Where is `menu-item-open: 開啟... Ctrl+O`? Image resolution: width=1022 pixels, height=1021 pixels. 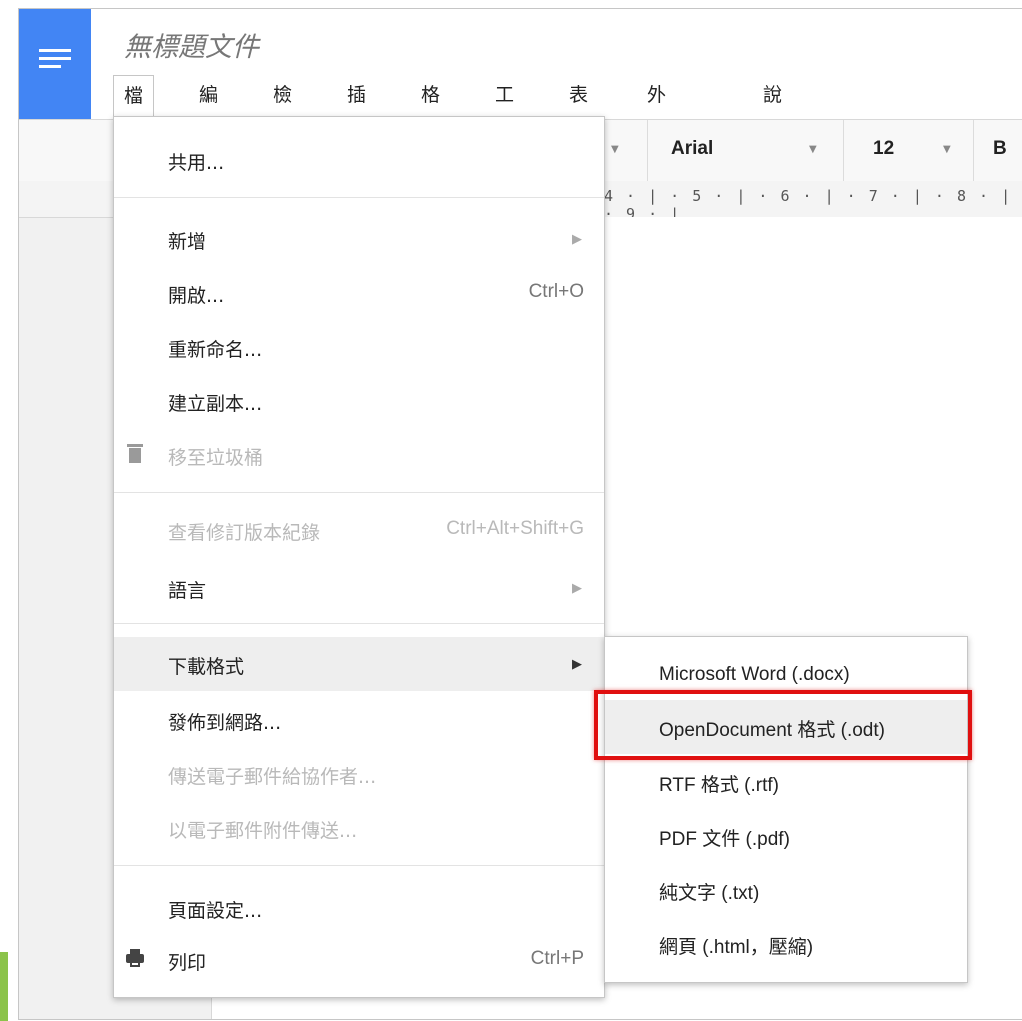 menu-item-open: 開啟... Ctrl+O is located at coordinates (359, 293).